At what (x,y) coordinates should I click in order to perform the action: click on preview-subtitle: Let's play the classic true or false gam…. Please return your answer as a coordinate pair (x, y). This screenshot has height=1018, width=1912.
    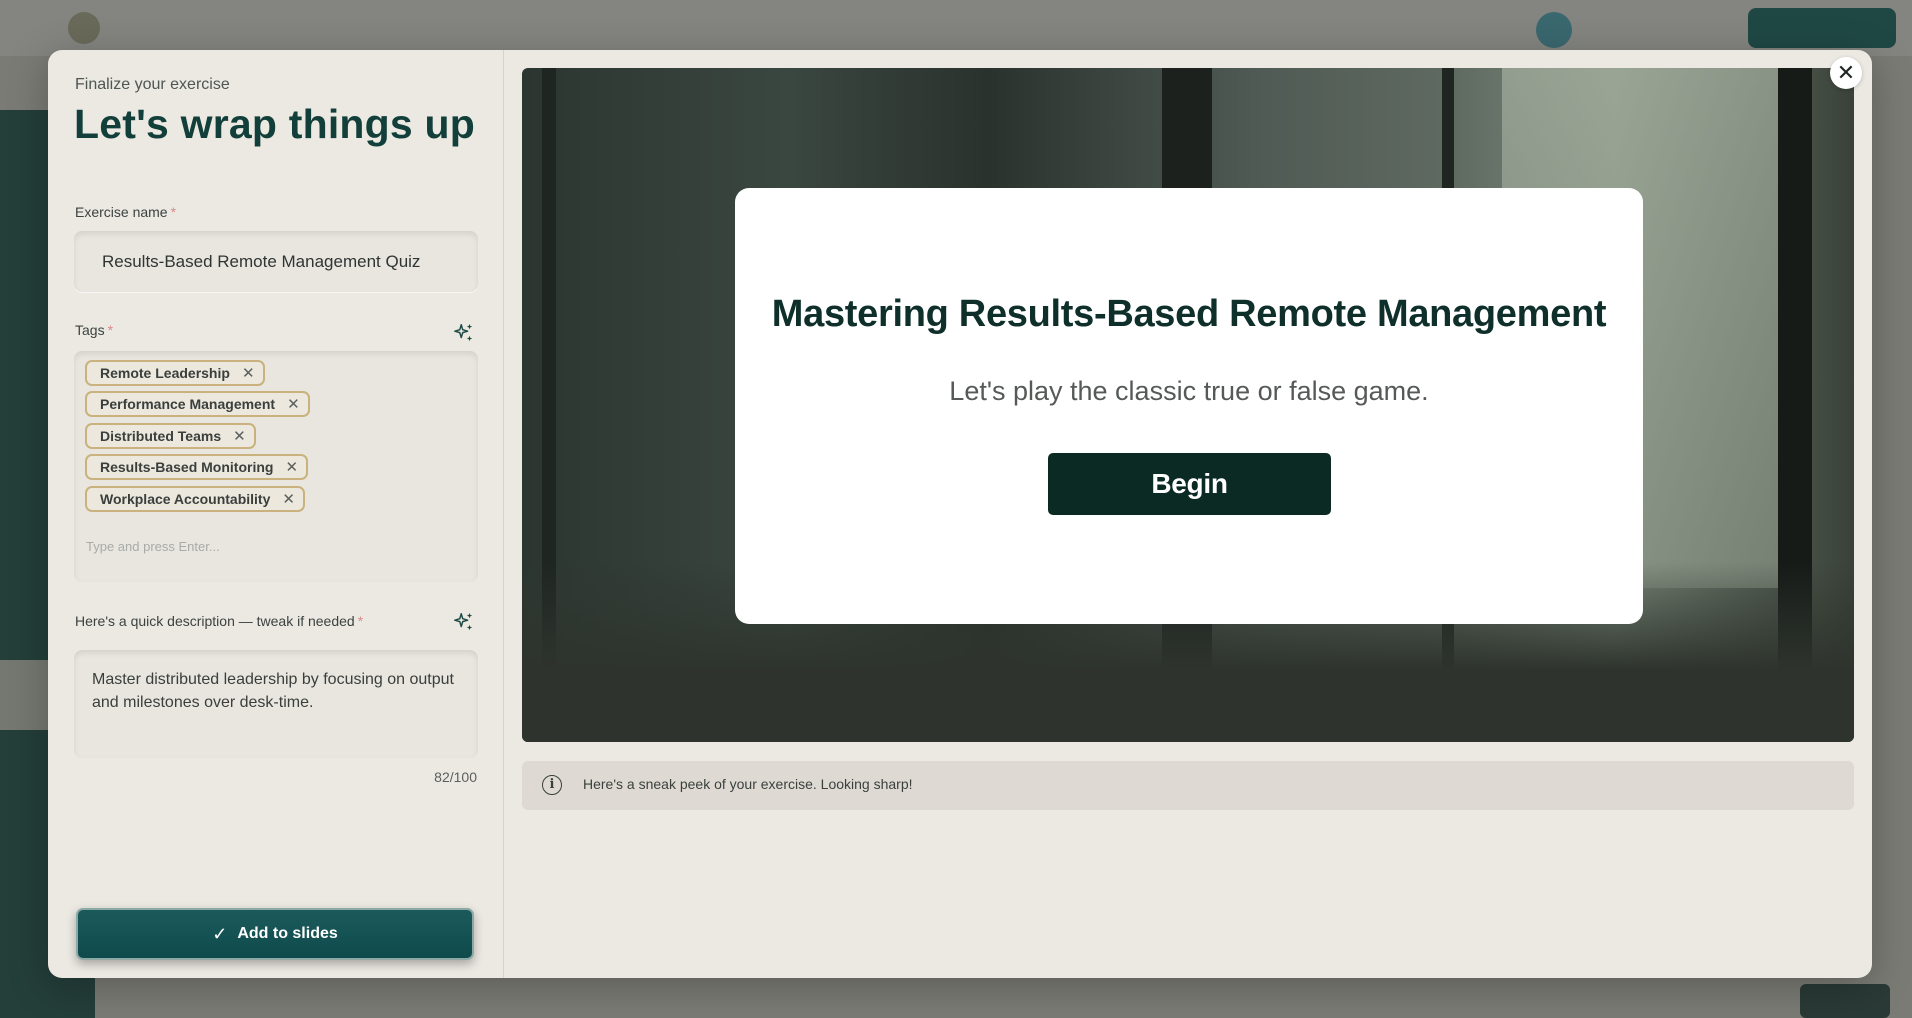
    Looking at the image, I should click on (1189, 391).